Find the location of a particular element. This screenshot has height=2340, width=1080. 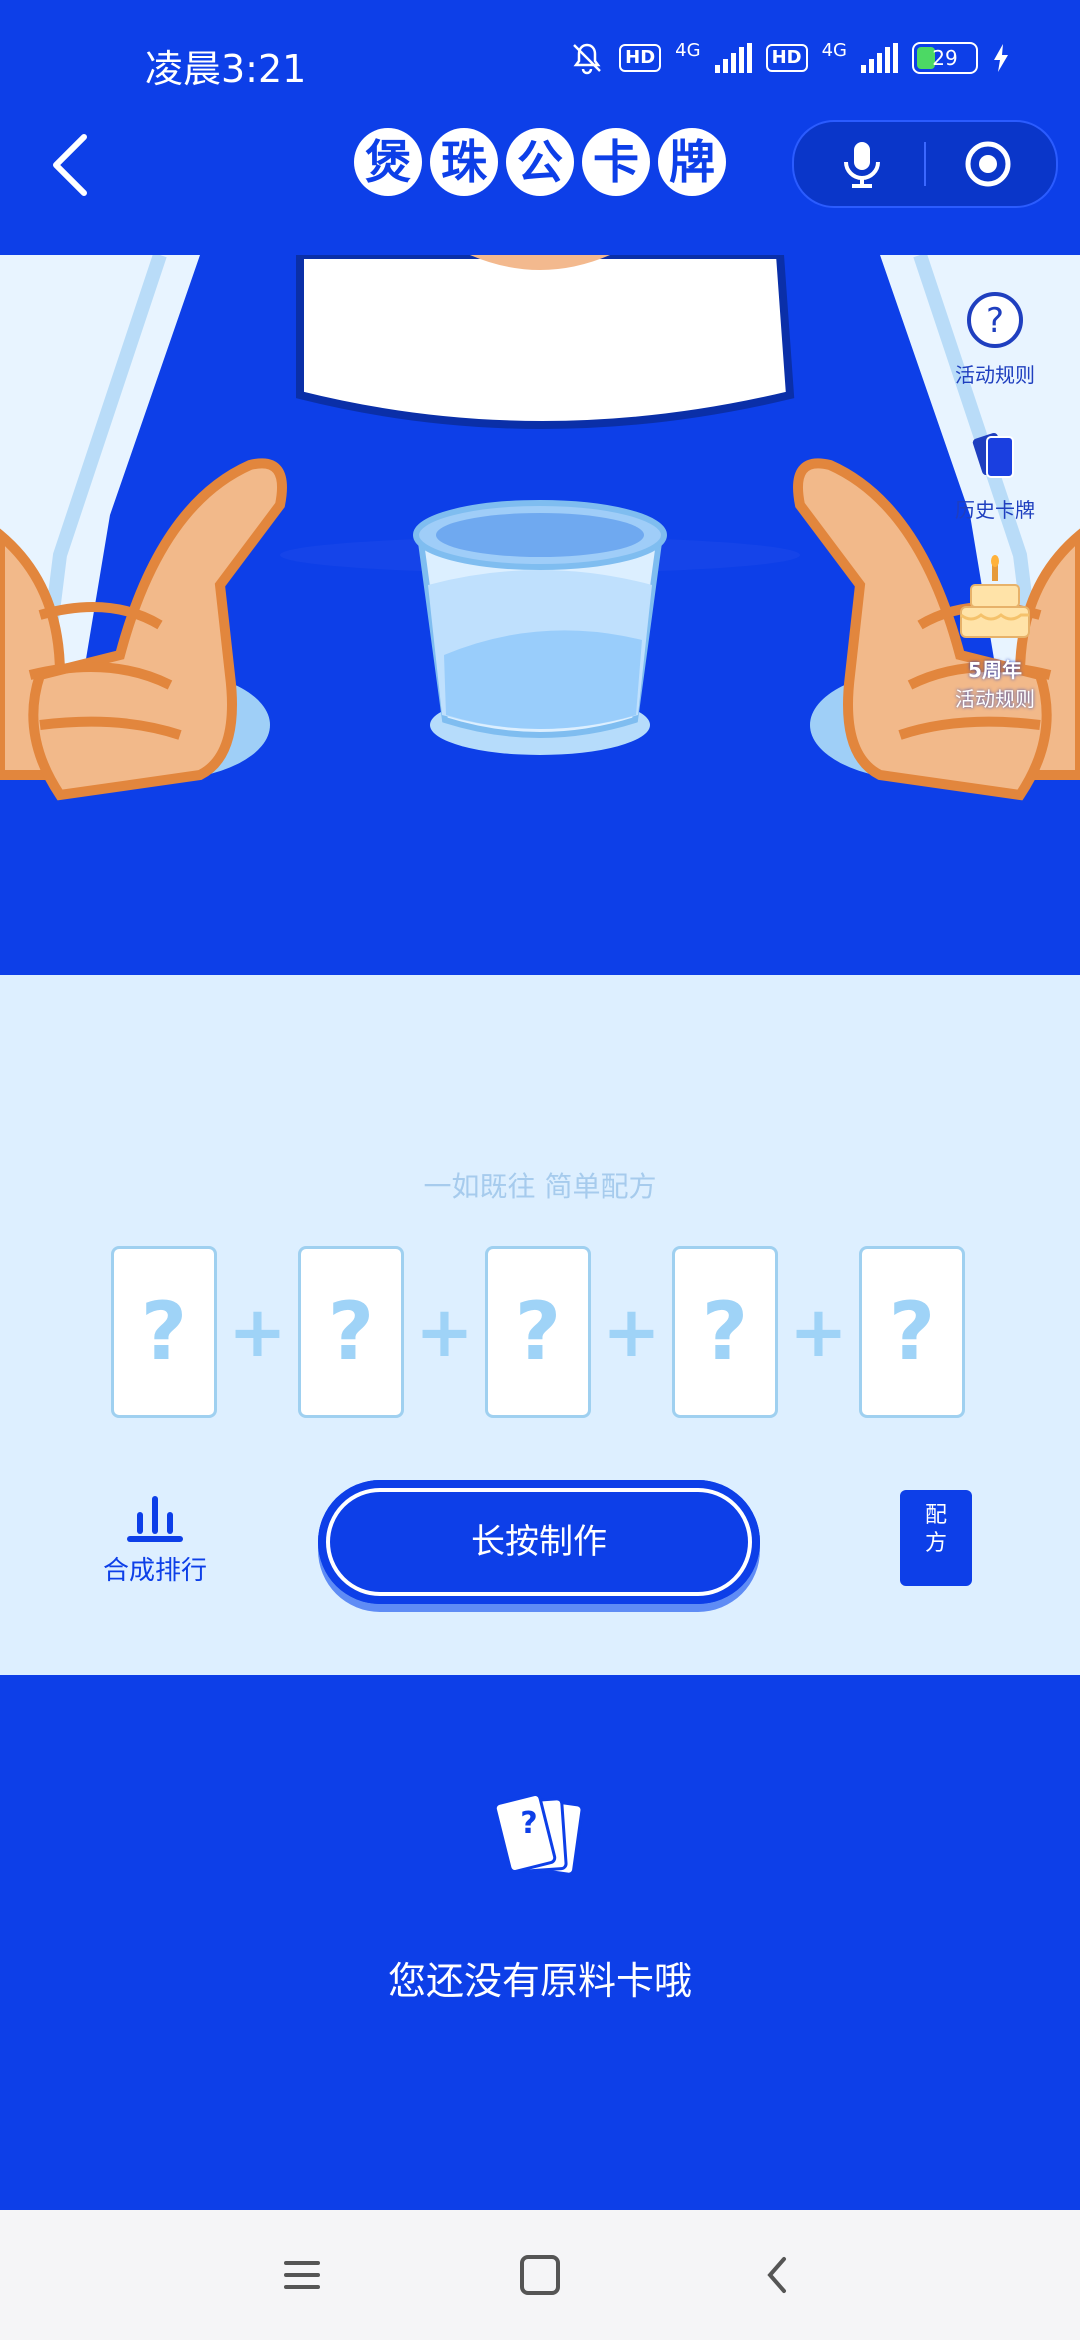

status-bar: 凌晨3:21 HD 4G HD 4G 29 is located at coordinates (540, 55).